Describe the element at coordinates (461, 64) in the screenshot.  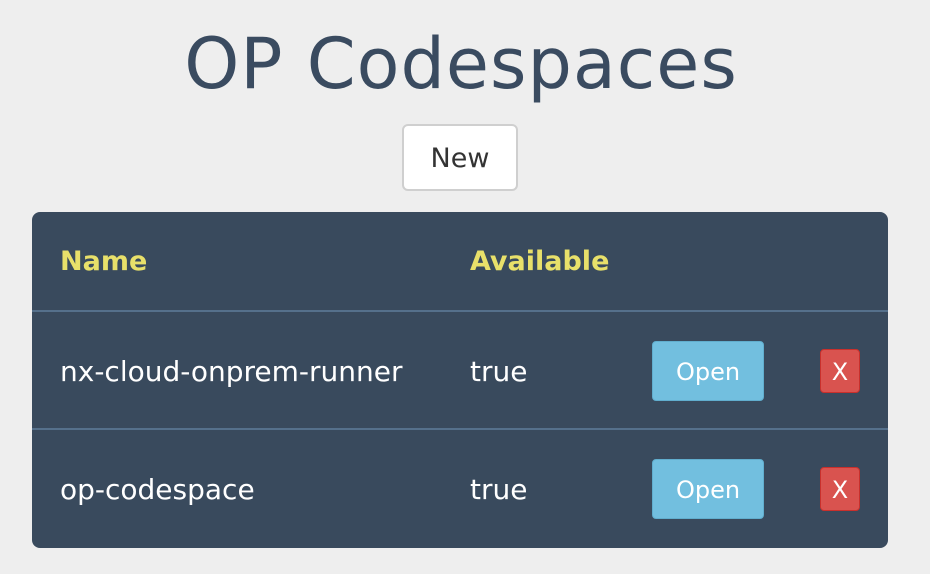
I see `page-title: OP Codespaces` at that location.